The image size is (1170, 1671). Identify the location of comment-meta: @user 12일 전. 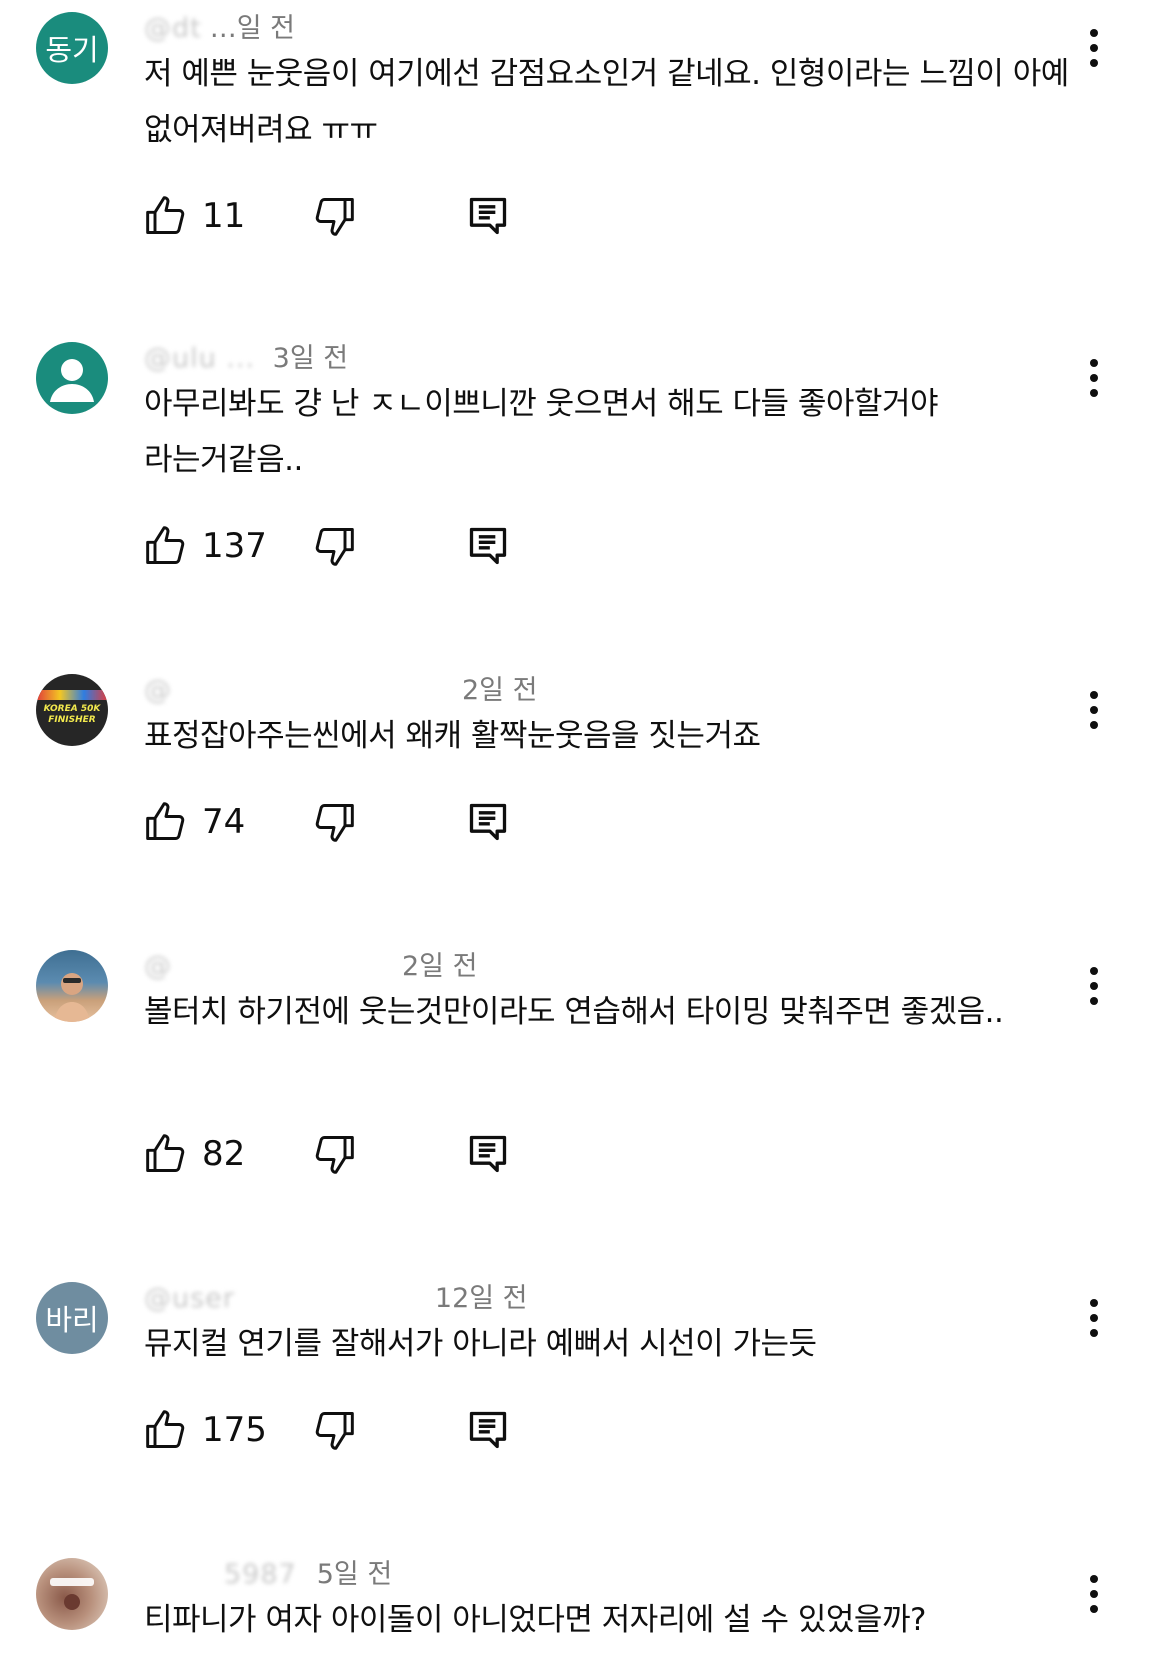
(336, 1295).